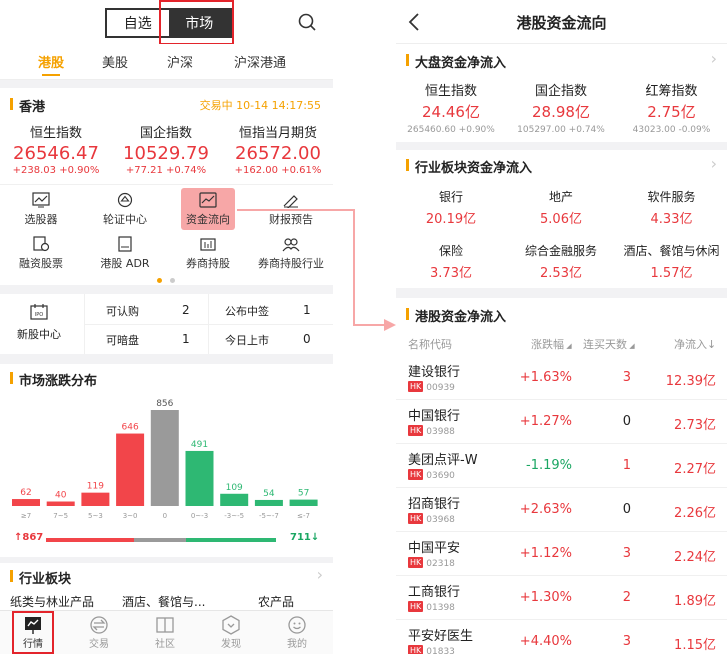  What do you see at coordinates (291, 253) in the screenshot?
I see `tool-broker-industry: 券商持股行业` at bounding box center [291, 253].